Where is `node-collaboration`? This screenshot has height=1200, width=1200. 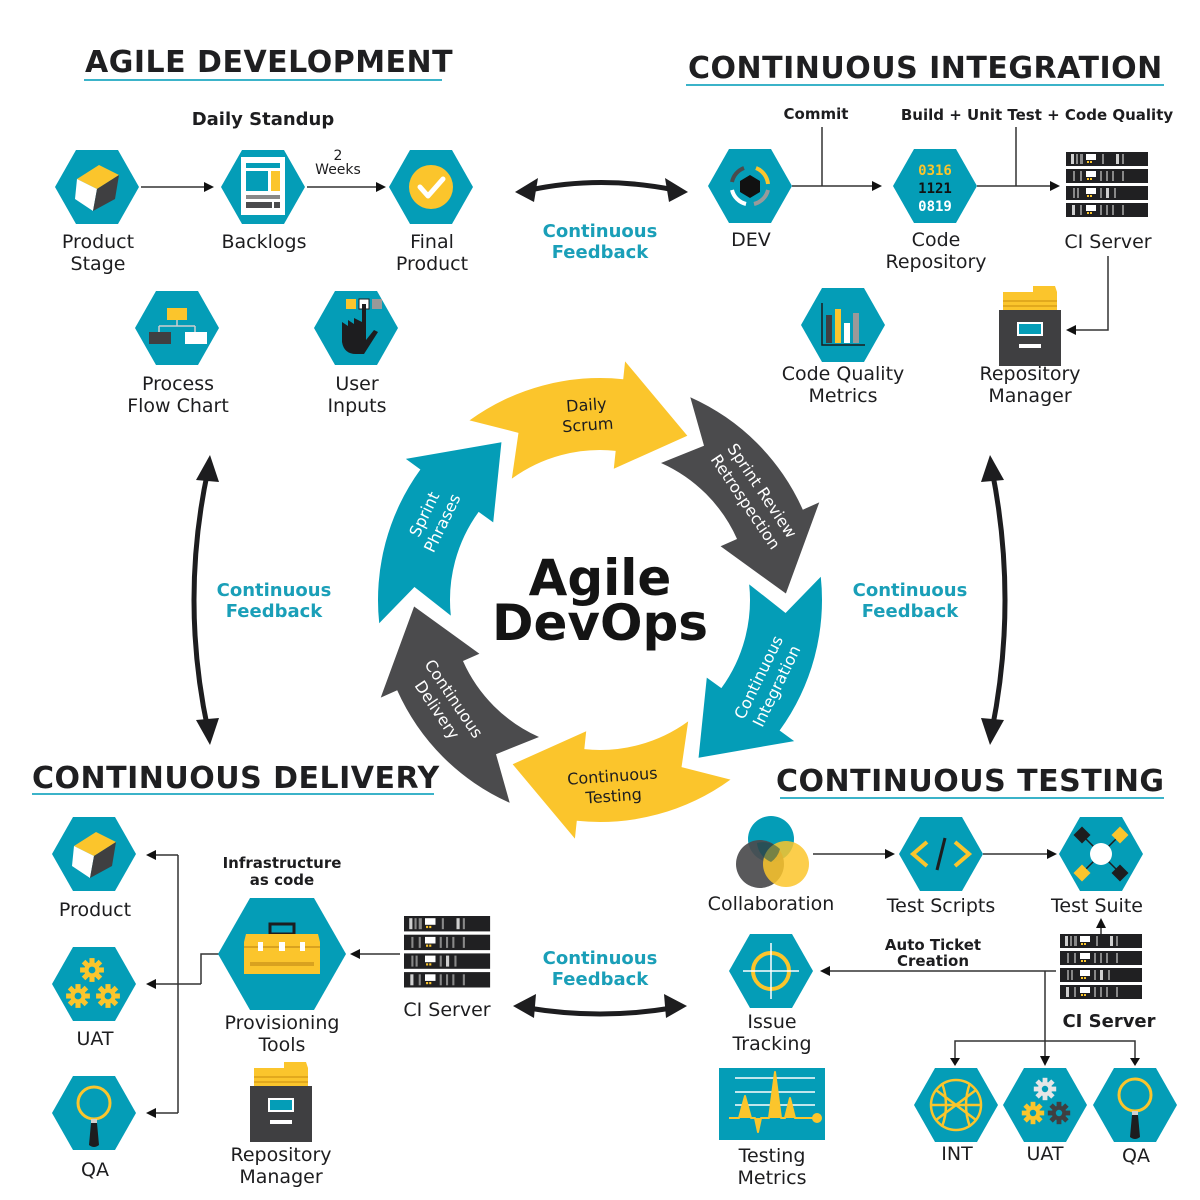
node-collaboration is located at coordinates (772, 852).